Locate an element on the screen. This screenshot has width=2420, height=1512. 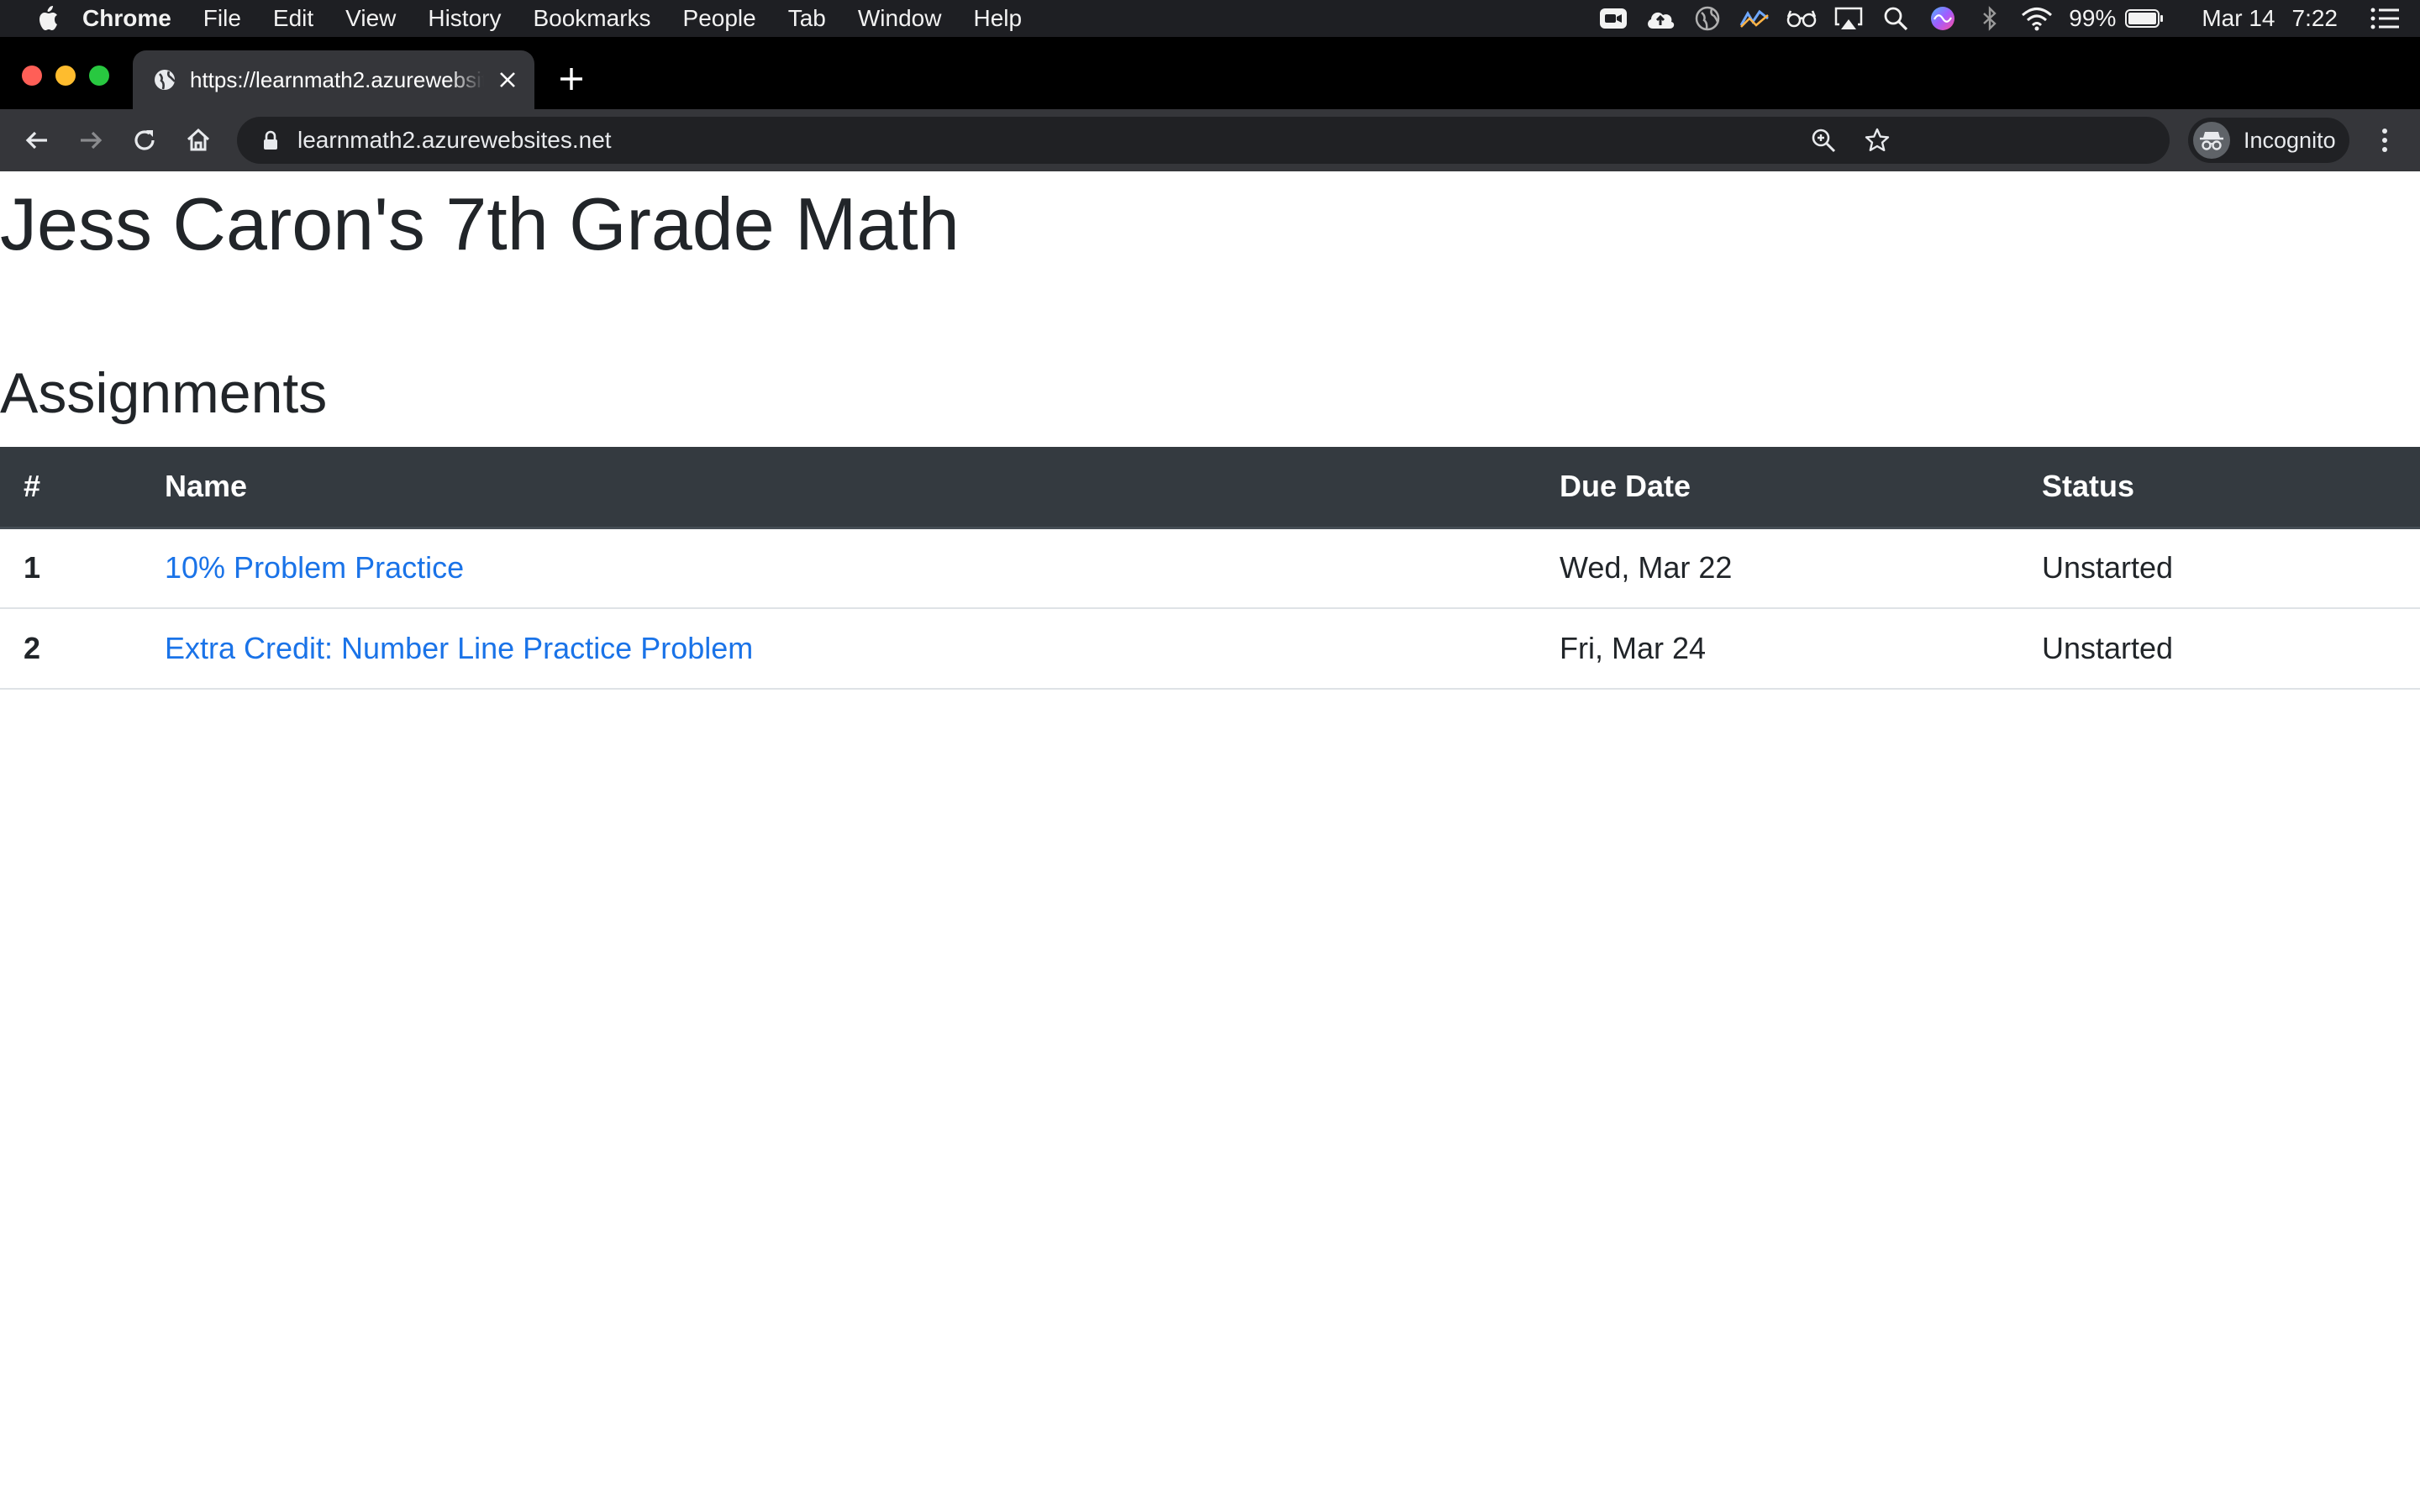
menu-bookmarks: Bookmarks is located at coordinates (591, 18).